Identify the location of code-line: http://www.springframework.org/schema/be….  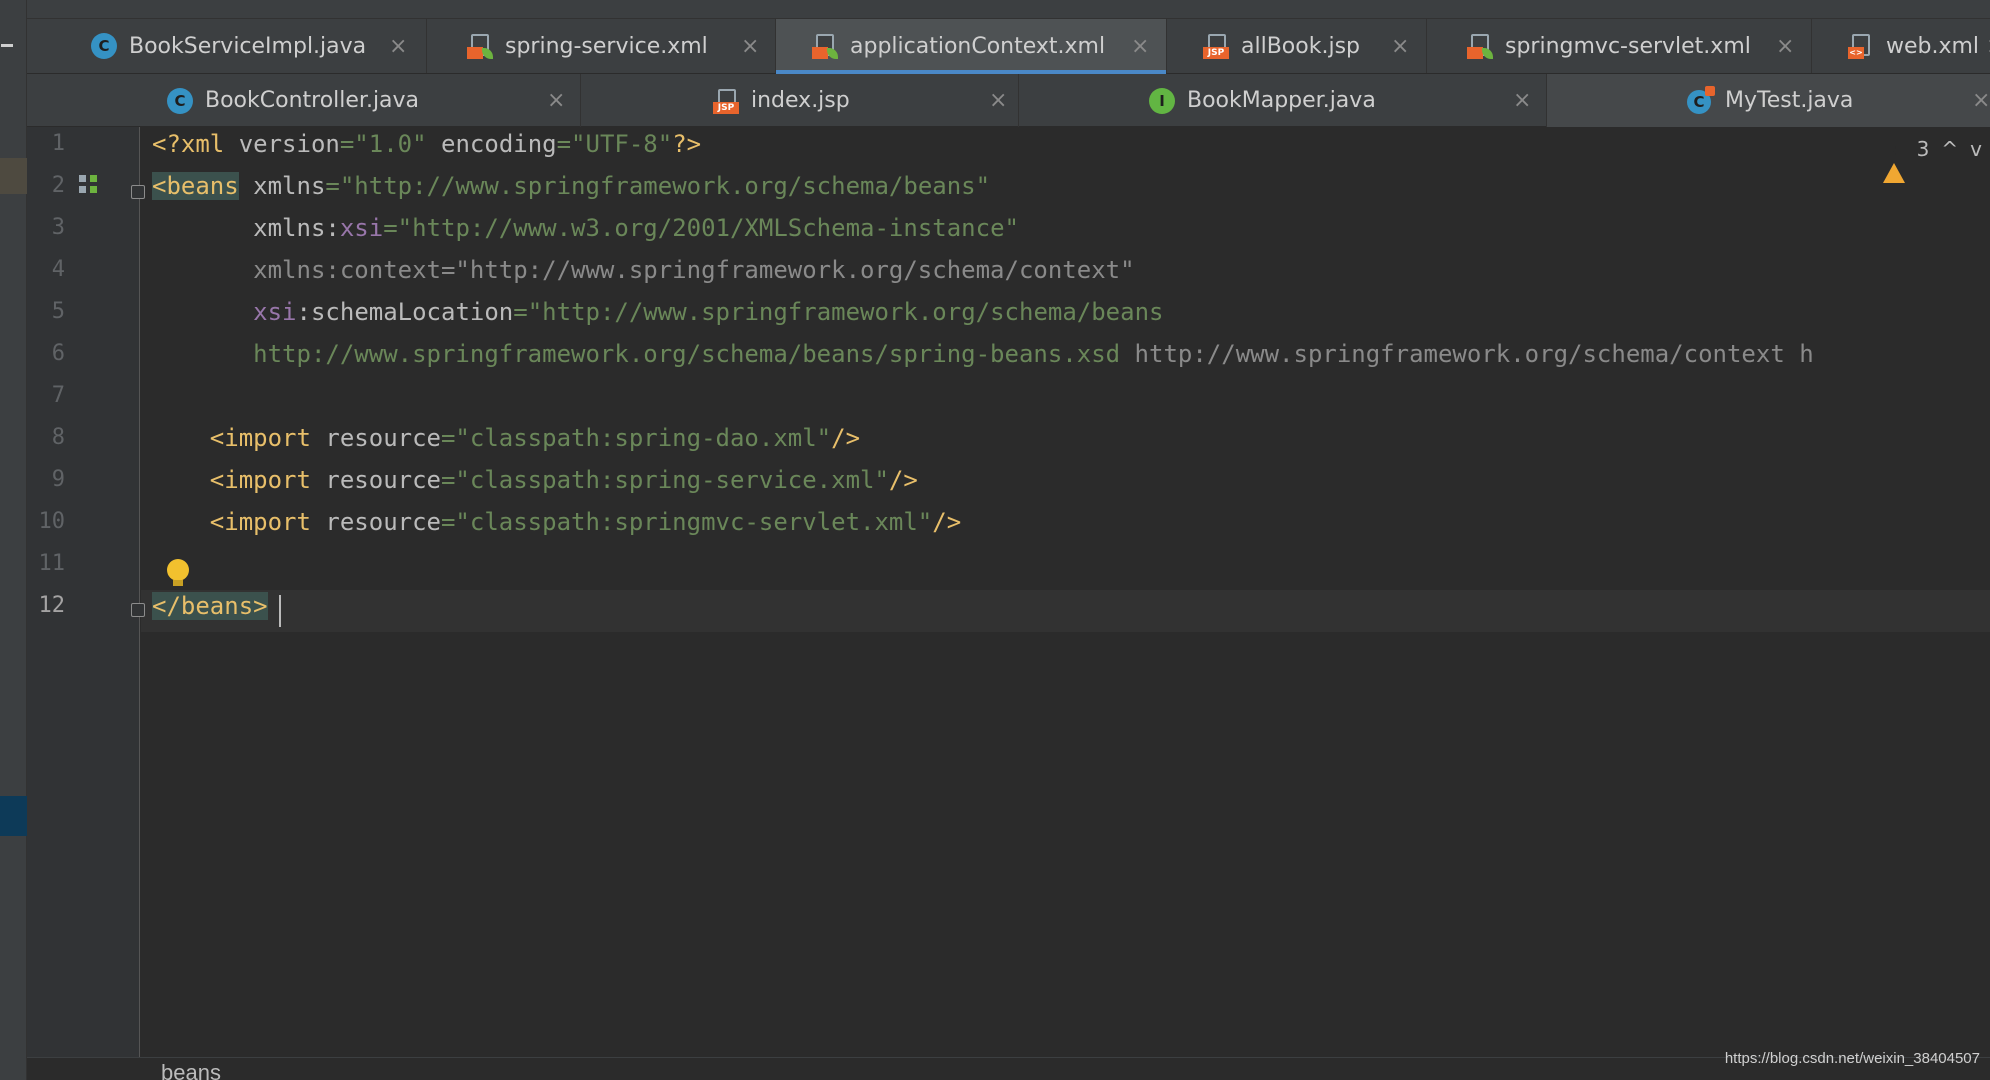
(983, 354).